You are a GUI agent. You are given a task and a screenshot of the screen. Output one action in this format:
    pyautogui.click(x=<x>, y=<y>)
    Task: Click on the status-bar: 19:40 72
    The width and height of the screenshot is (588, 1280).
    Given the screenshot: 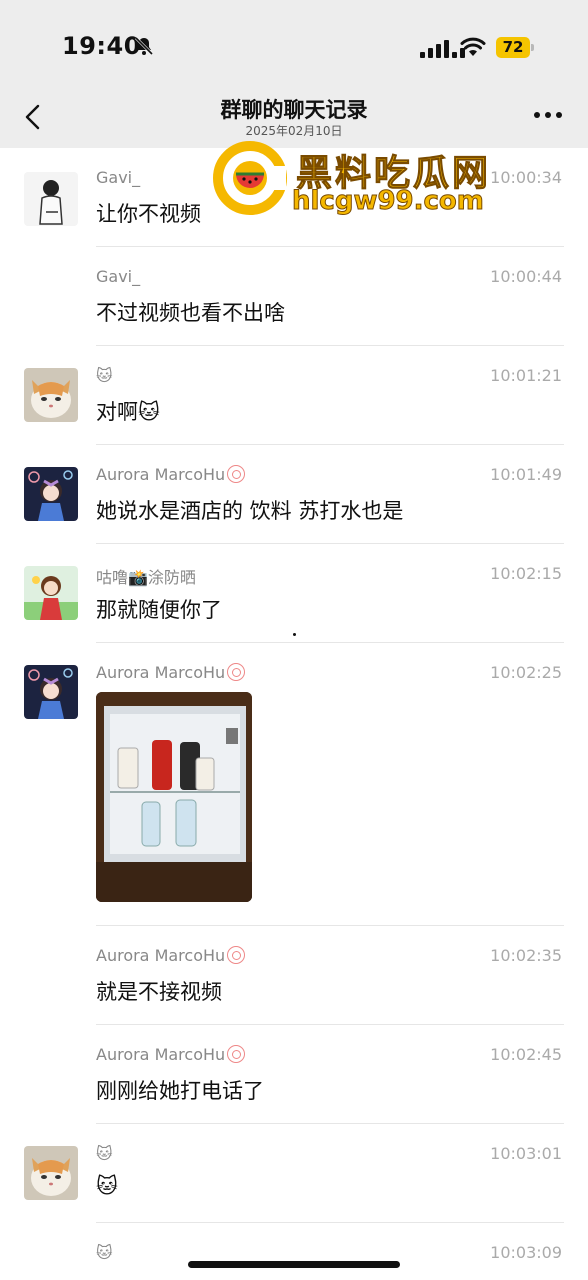 What is the action you would take?
    pyautogui.click(x=294, y=46)
    